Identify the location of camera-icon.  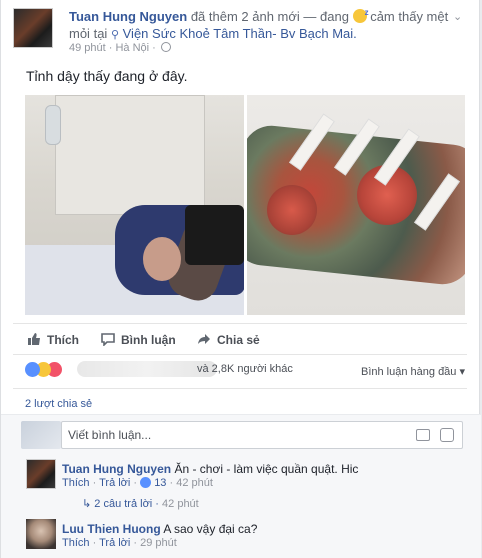
(423, 435).